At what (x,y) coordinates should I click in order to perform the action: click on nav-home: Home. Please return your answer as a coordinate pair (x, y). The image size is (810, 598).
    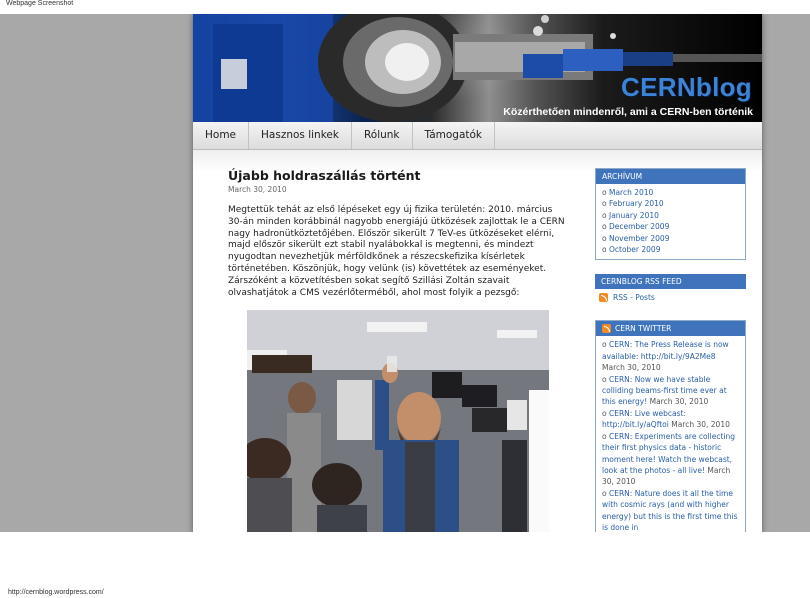
    Looking at the image, I should click on (221, 135).